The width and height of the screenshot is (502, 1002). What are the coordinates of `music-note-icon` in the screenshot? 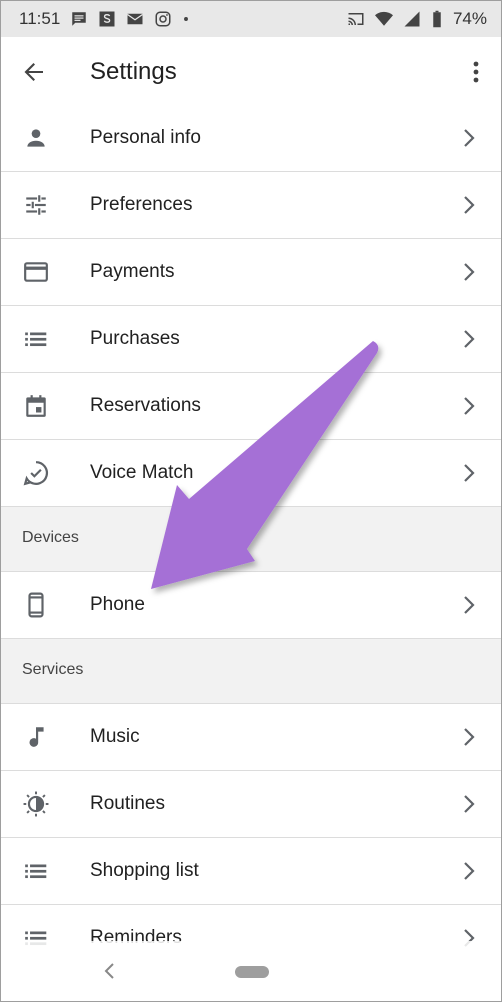 It's located at (36, 737).